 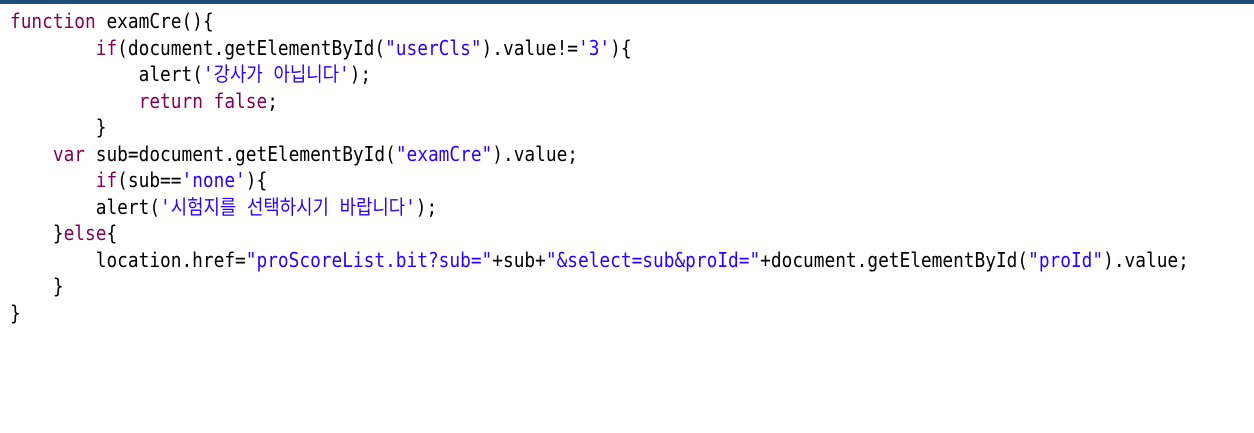 What do you see at coordinates (53, 21) in the screenshot?
I see `code-keyword: function` at bounding box center [53, 21].